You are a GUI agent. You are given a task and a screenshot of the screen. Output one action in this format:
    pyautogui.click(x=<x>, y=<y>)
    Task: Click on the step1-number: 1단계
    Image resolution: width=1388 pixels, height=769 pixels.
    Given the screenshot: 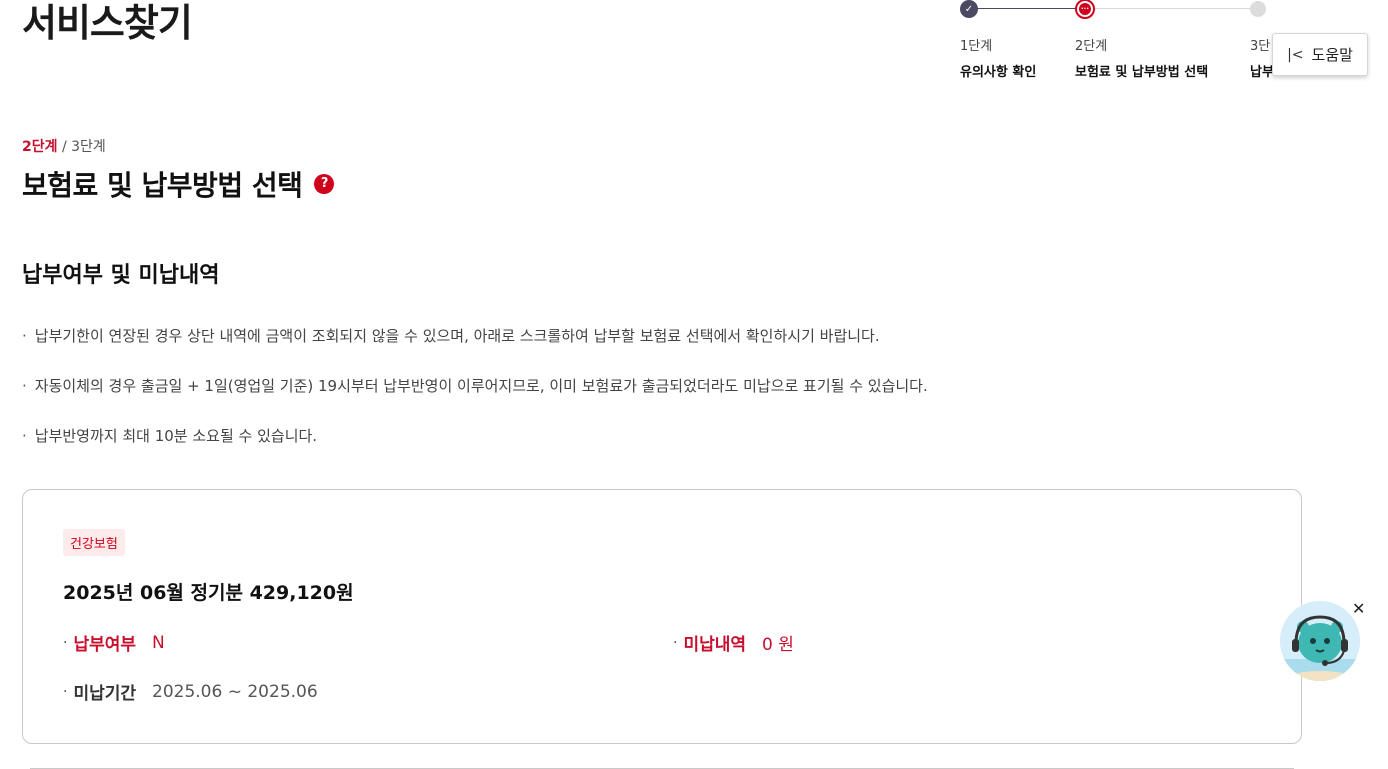 What is the action you would take?
    pyautogui.click(x=976, y=46)
    